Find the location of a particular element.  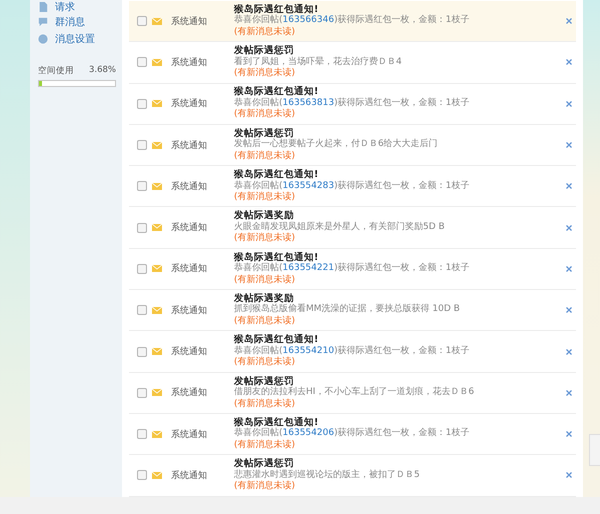

message-row: 系统通知 发帖际遇奖励 抓到猴岛总版偷看MM洗澡的证据，要挟总版获得 10D B (有新消息未读) is located at coordinates (352, 311).